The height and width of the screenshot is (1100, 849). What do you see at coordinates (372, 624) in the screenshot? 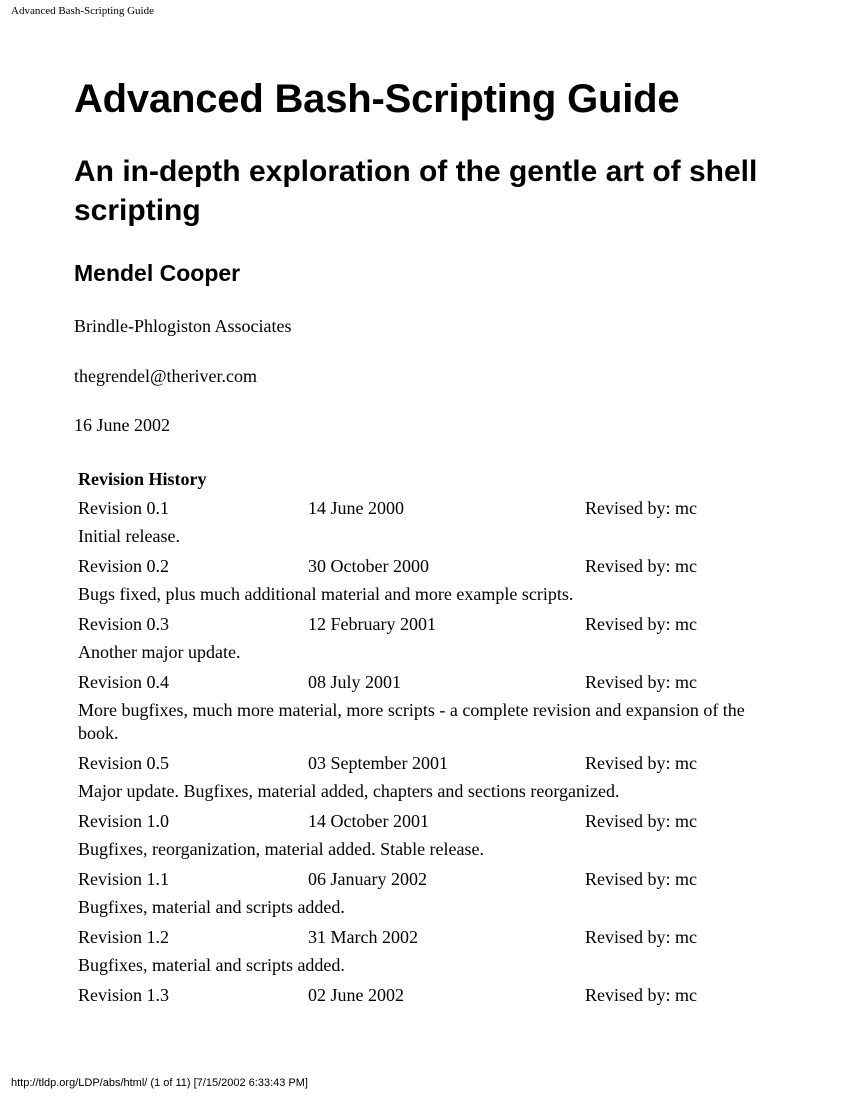
I see `revision-date: 12 February 2001` at bounding box center [372, 624].